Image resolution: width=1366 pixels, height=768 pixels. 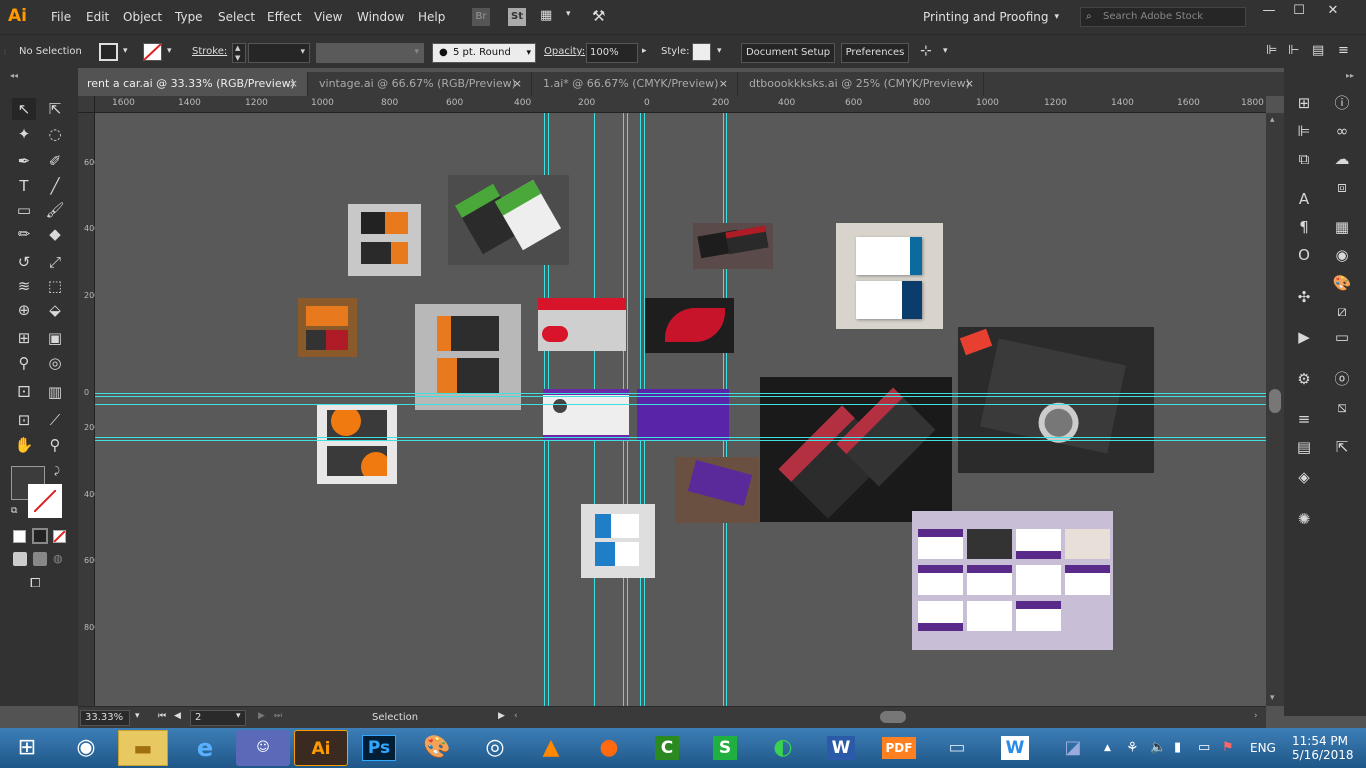 I want to click on menu-help: Help, so click(x=431, y=17).